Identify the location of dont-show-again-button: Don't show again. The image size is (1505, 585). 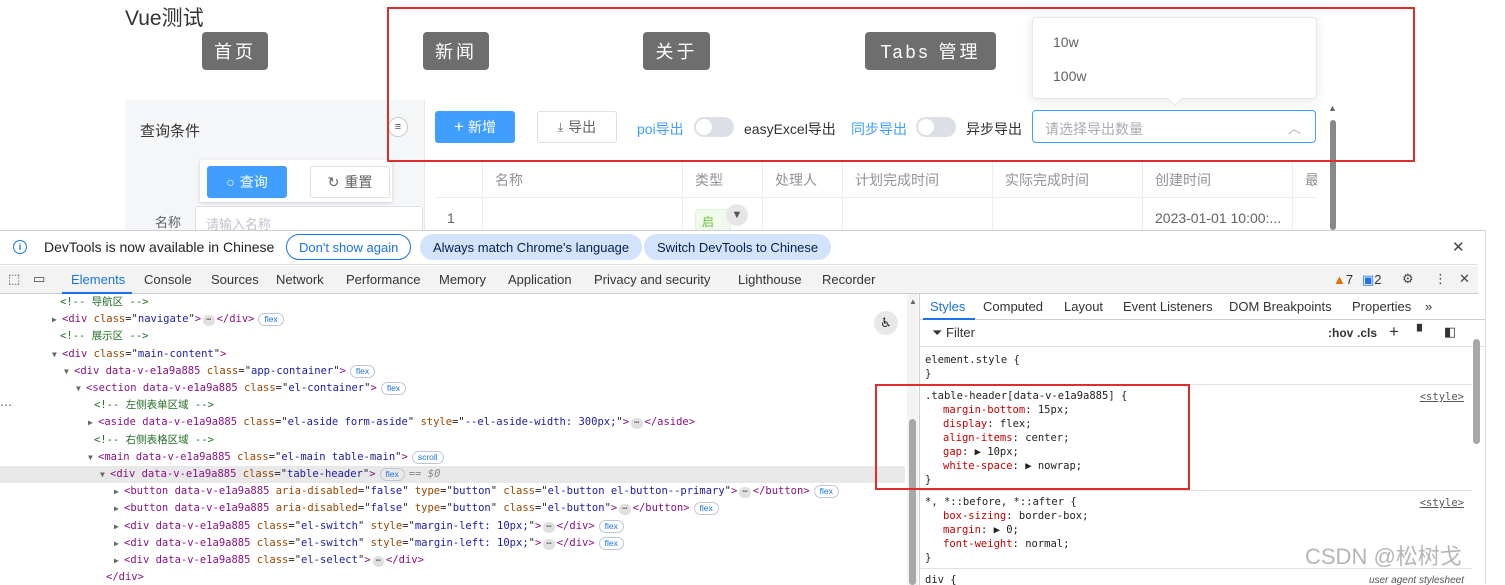
(349, 247).